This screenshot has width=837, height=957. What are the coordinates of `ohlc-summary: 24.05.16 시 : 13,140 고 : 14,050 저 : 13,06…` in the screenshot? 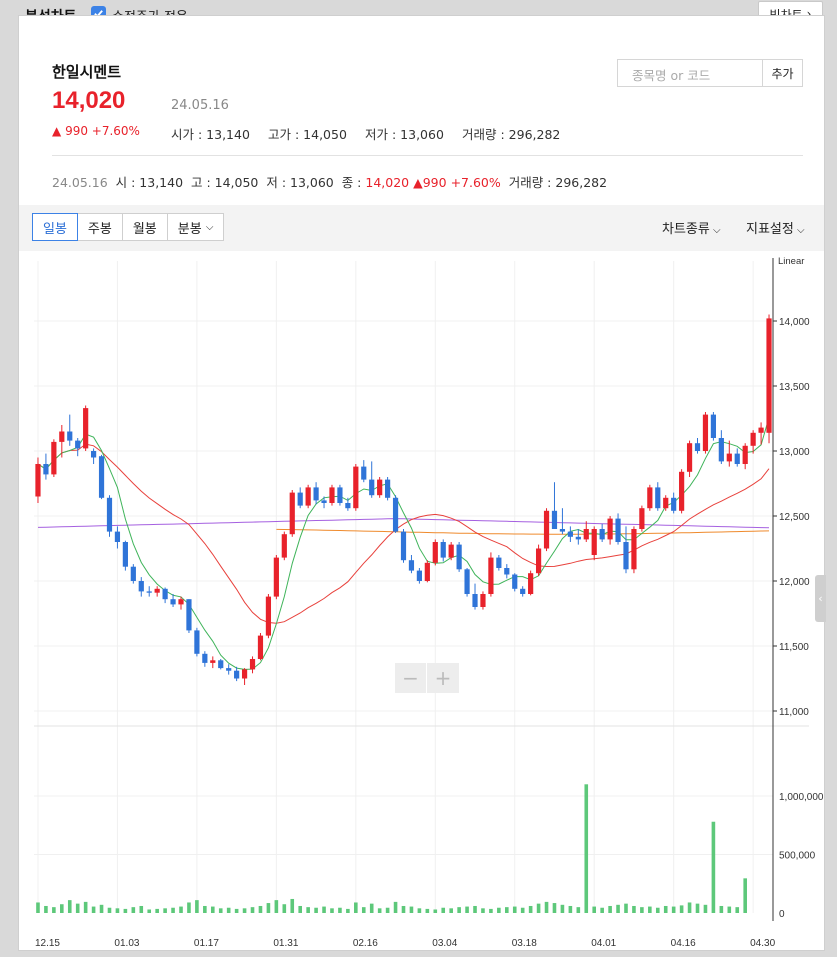 It's located at (329, 181).